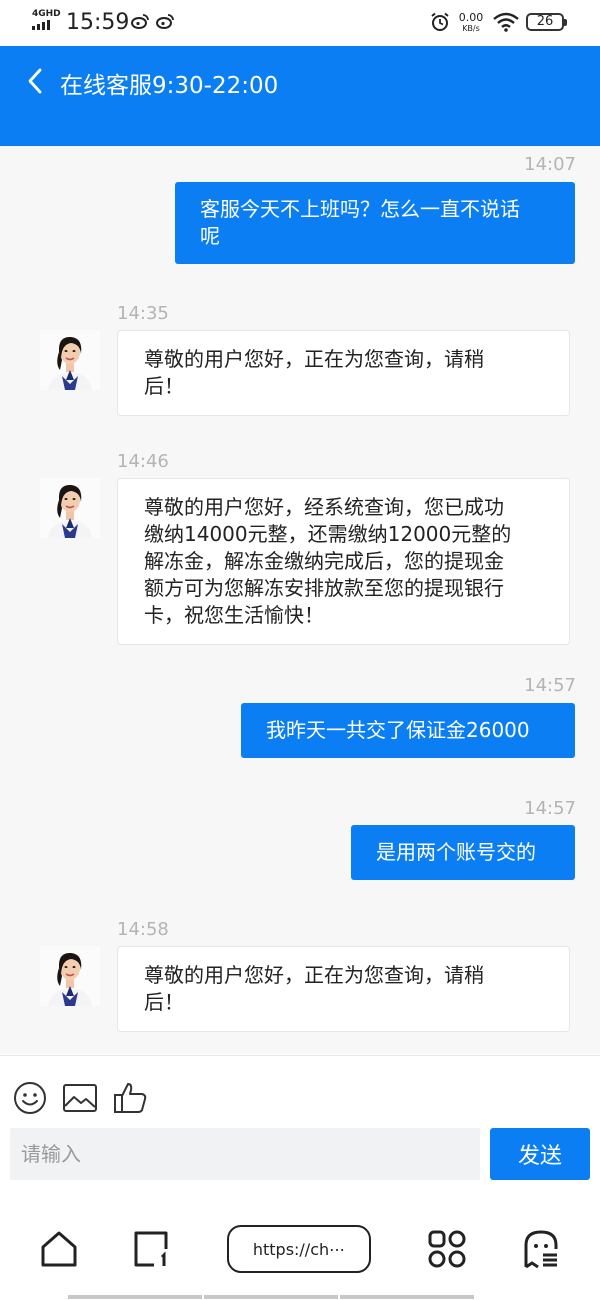  I want to click on wifi-icon, so click(506, 22).